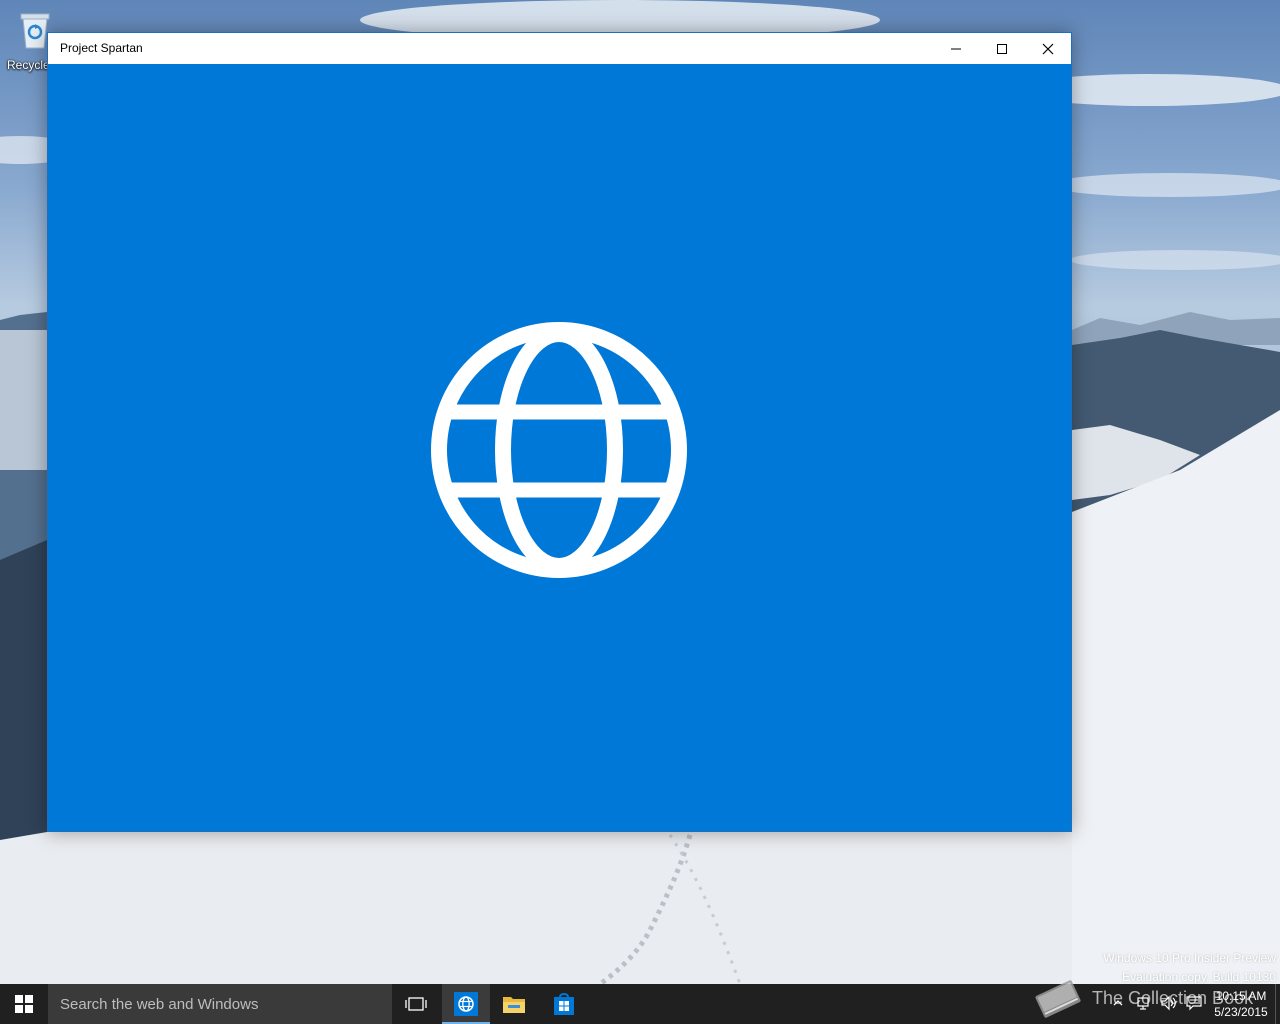 Image resolution: width=1280 pixels, height=1024 pixels. I want to click on action-center-icon, so click(1194, 1003).